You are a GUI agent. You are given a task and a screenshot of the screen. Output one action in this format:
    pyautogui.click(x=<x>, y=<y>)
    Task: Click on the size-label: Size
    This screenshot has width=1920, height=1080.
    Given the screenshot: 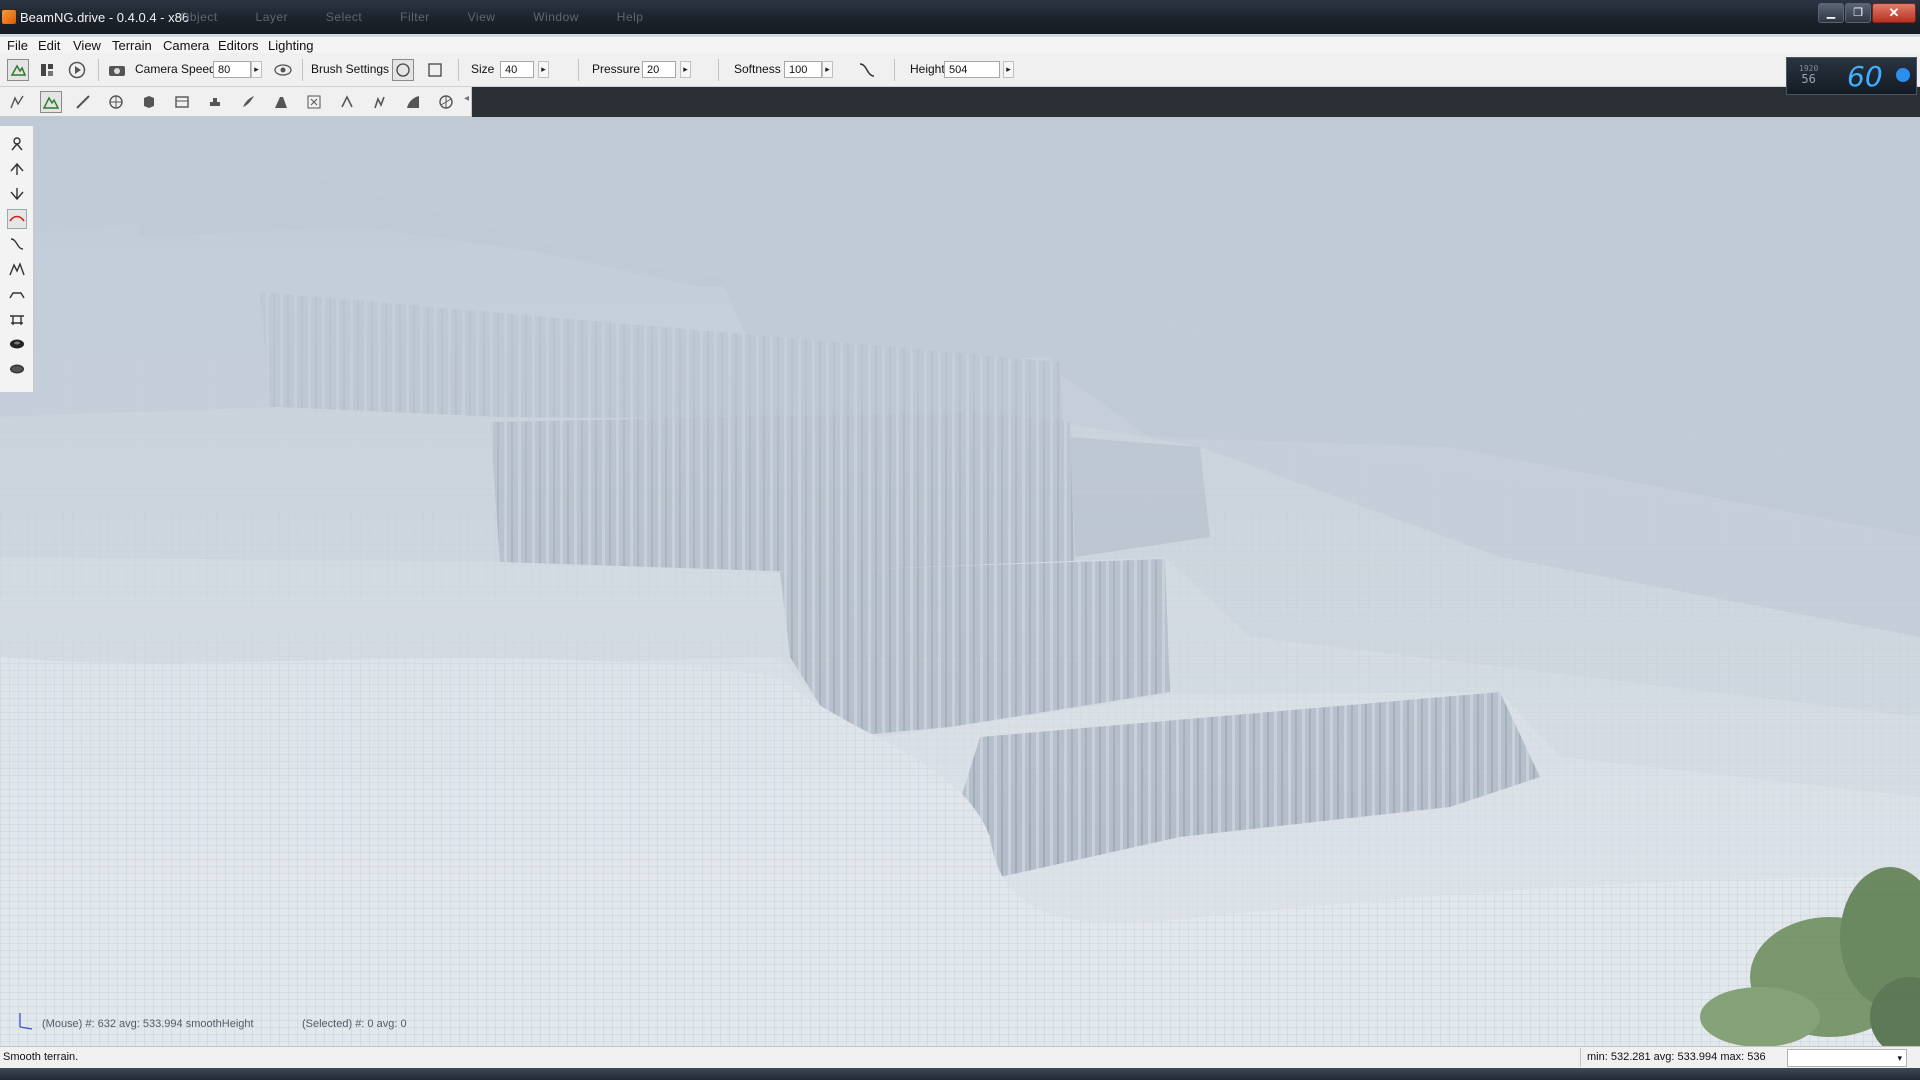 What is the action you would take?
    pyautogui.click(x=483, y=69)
    